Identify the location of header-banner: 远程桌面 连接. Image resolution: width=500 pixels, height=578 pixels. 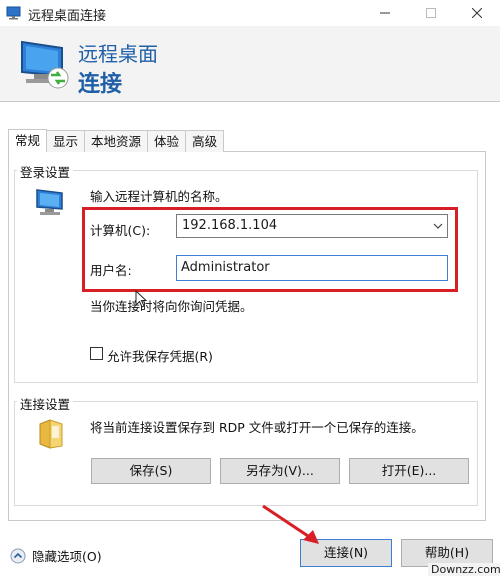
(250, 64).